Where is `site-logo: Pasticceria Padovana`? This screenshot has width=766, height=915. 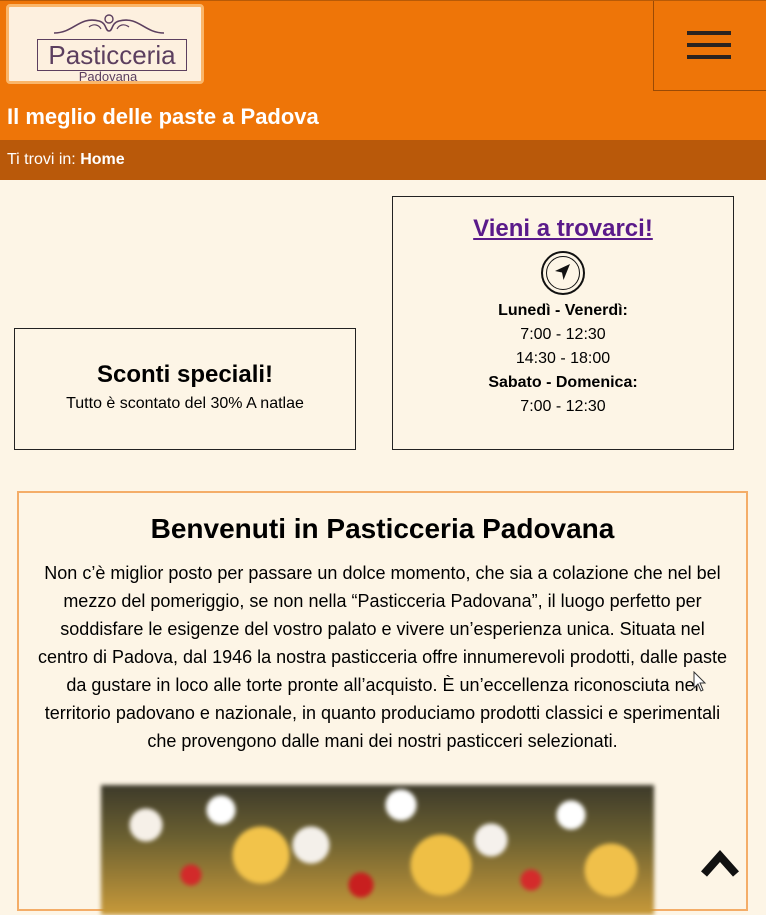 site-logo: Pasticceria Padovana is located at coordinates (105, 44).